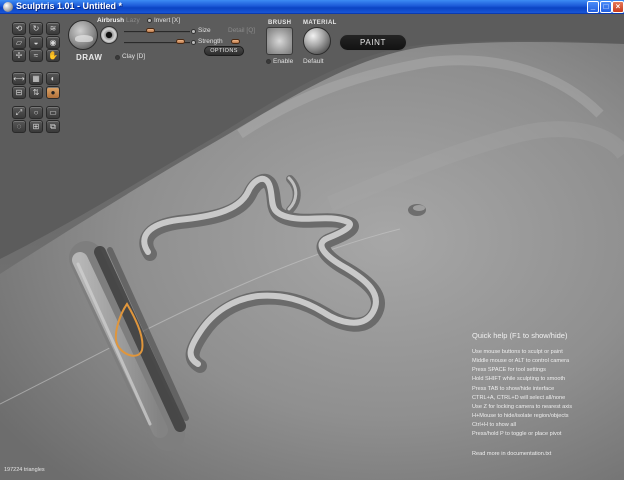 This screenshot has width=624, height=480. I want to click on quick-help-footer: Read more in documentation.txt, so click(512, 453).